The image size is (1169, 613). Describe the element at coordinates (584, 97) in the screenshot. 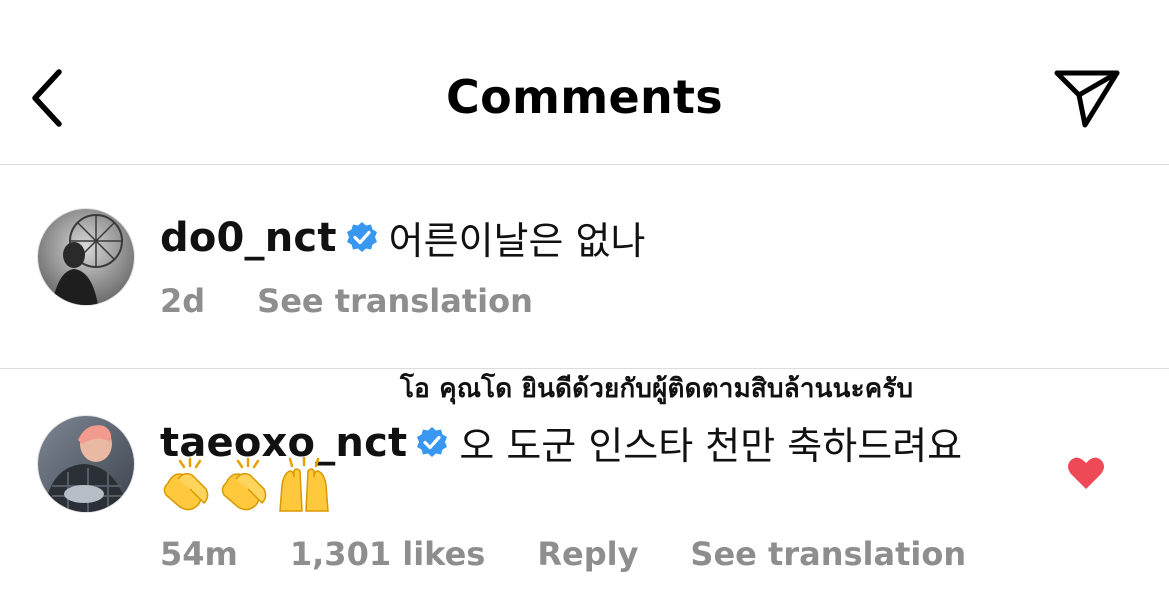

I see `page-title: Comments` at that location.